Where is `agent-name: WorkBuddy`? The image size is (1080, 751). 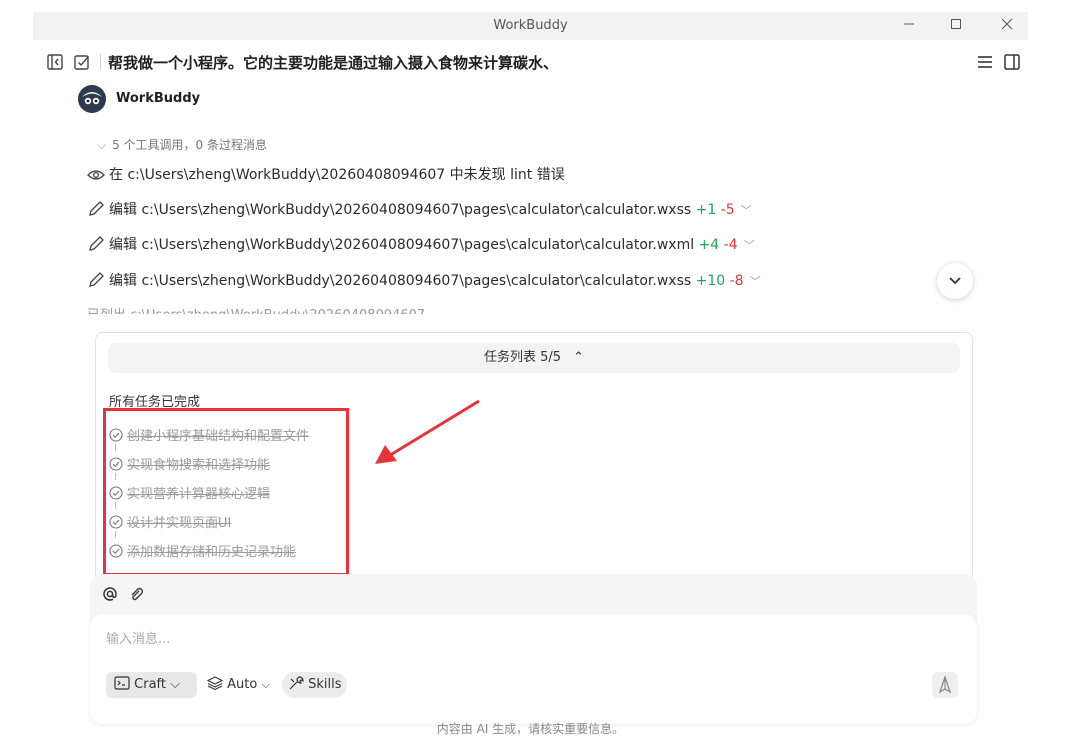
agent-name: WorkBuddy is located at coordinates (158, 98).